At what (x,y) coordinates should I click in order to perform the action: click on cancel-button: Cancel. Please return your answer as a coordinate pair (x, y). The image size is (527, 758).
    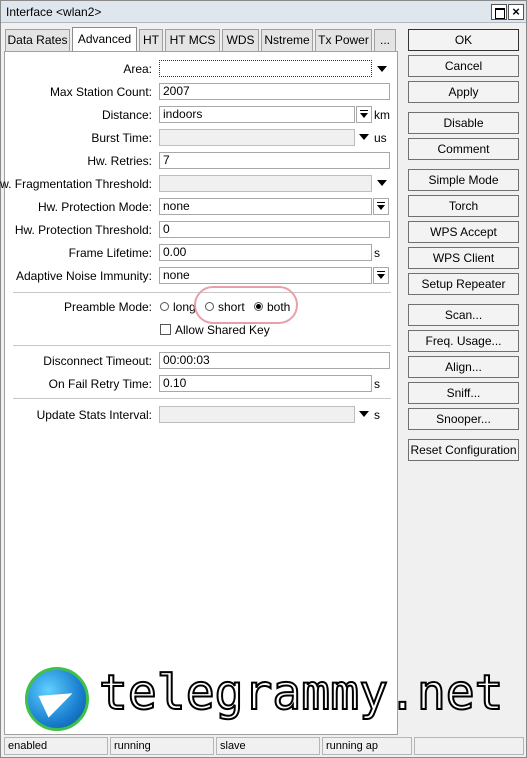
    Looking at the image, I should click on (463, 66).